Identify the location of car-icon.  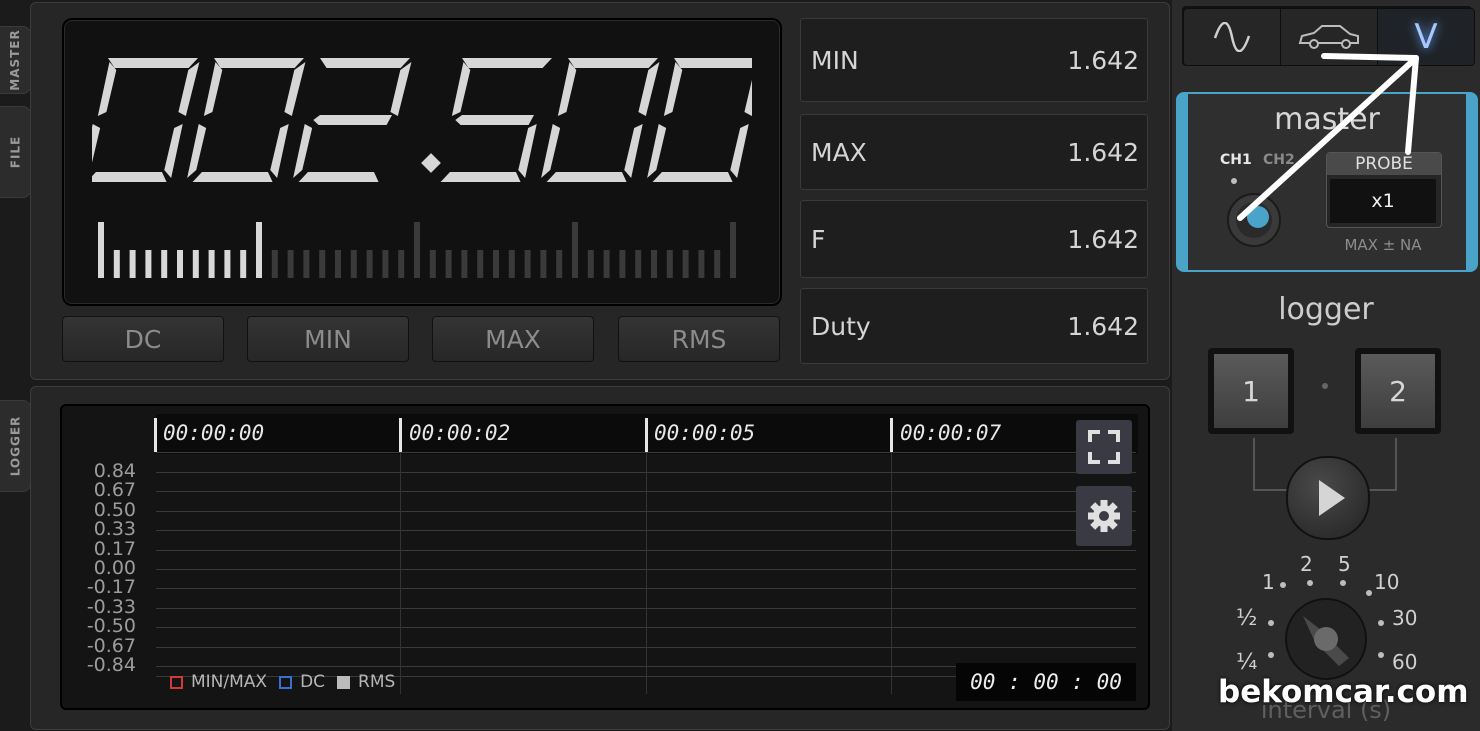
(1328, 37).